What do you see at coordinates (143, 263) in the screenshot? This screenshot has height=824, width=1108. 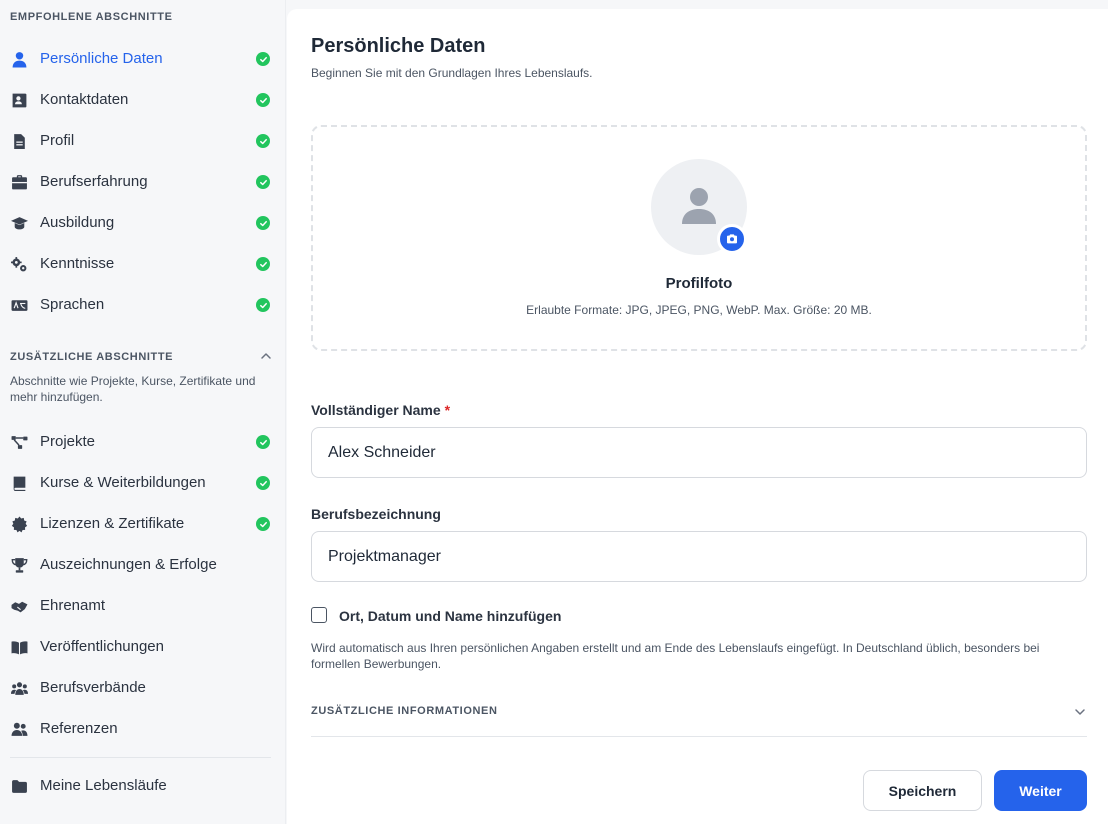 I see `sidebar-item-recommended-5: Kenntnisse` at bounding box center [143, 263].